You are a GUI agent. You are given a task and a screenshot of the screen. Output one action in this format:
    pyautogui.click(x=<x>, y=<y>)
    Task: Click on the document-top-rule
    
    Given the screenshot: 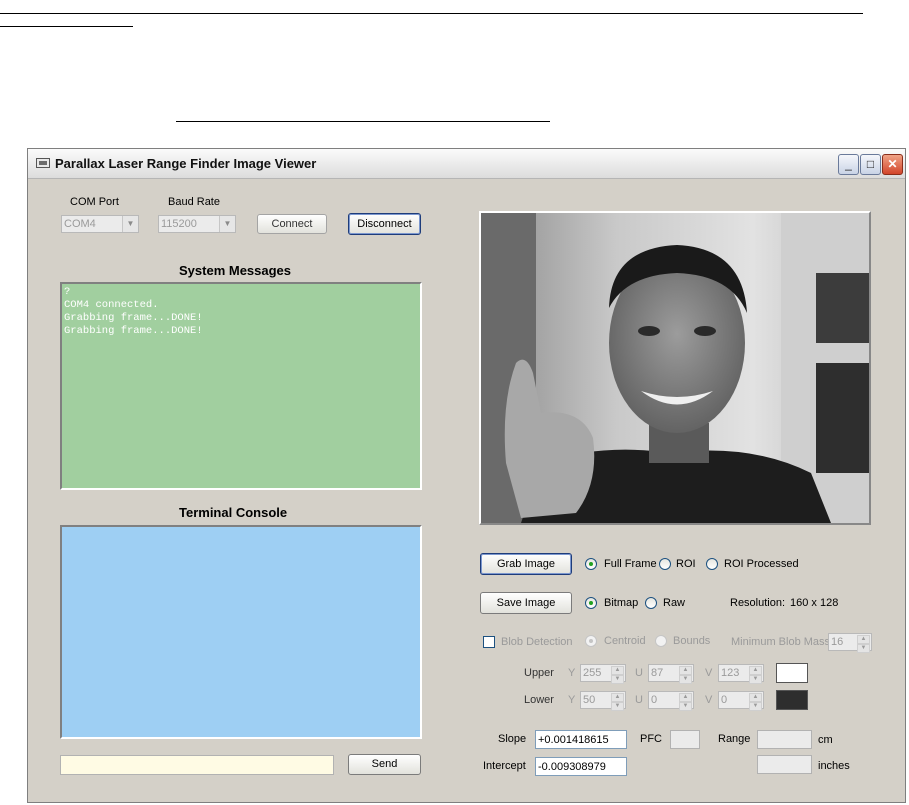 What is the action you would take?
    pyautogui.click(x=431, y=13)
    